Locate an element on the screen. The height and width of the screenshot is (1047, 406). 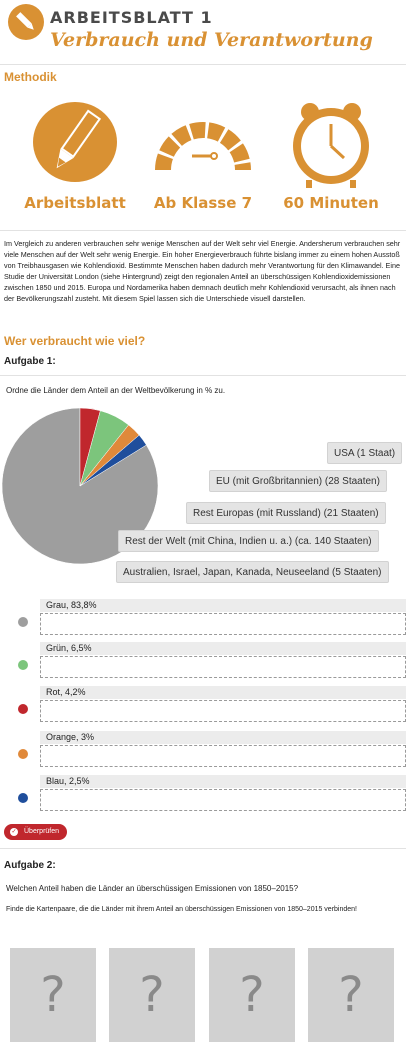
slot-label: Orange, 3% is located at coordinates (223, 737).